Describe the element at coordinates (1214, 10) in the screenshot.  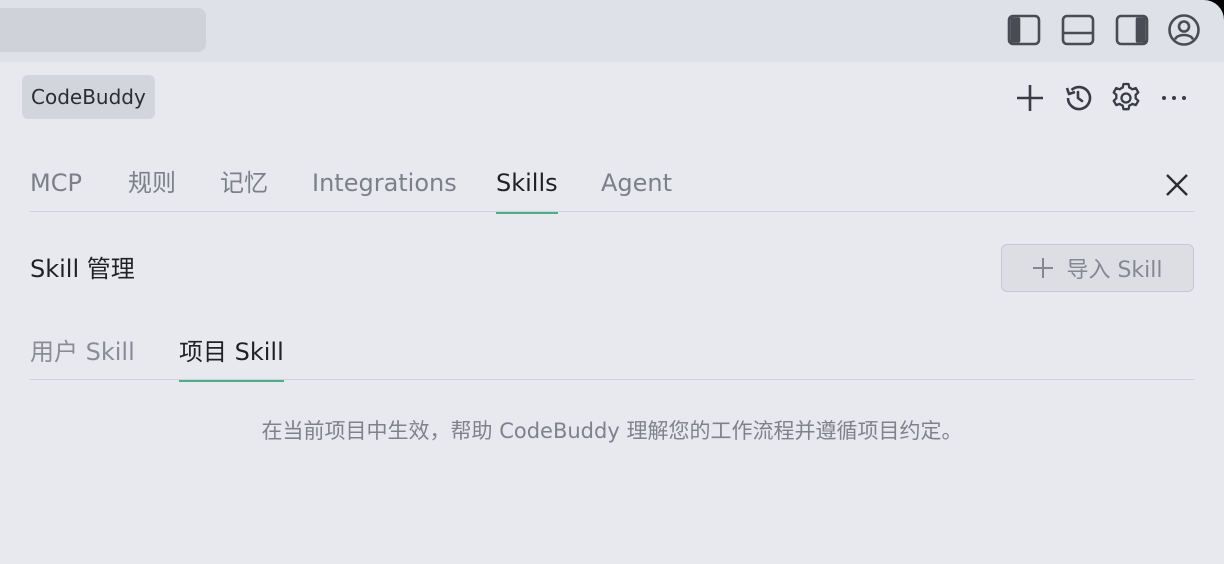
I see `window-corner` at that location.